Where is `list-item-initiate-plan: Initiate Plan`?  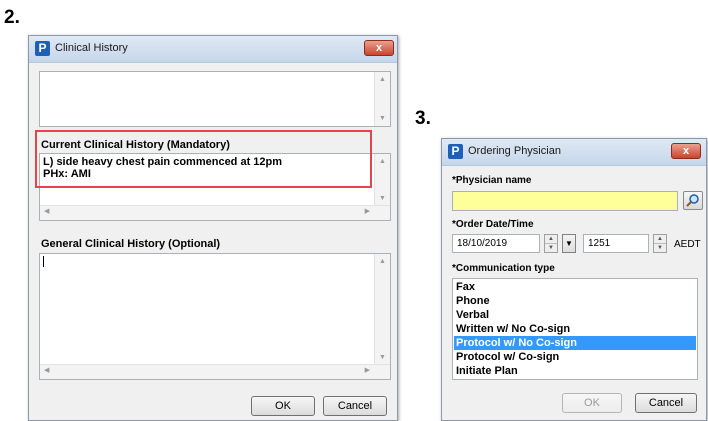
list-item-initiate-plan: Initiate Plan is located at coordinates (575, 371).